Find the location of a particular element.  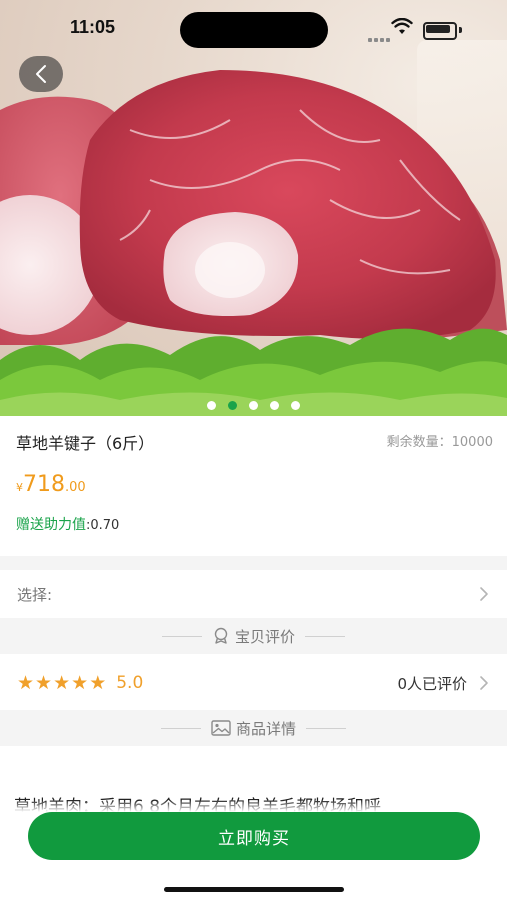

bonus-value: :0.70 is located at coordinates (103, 525).